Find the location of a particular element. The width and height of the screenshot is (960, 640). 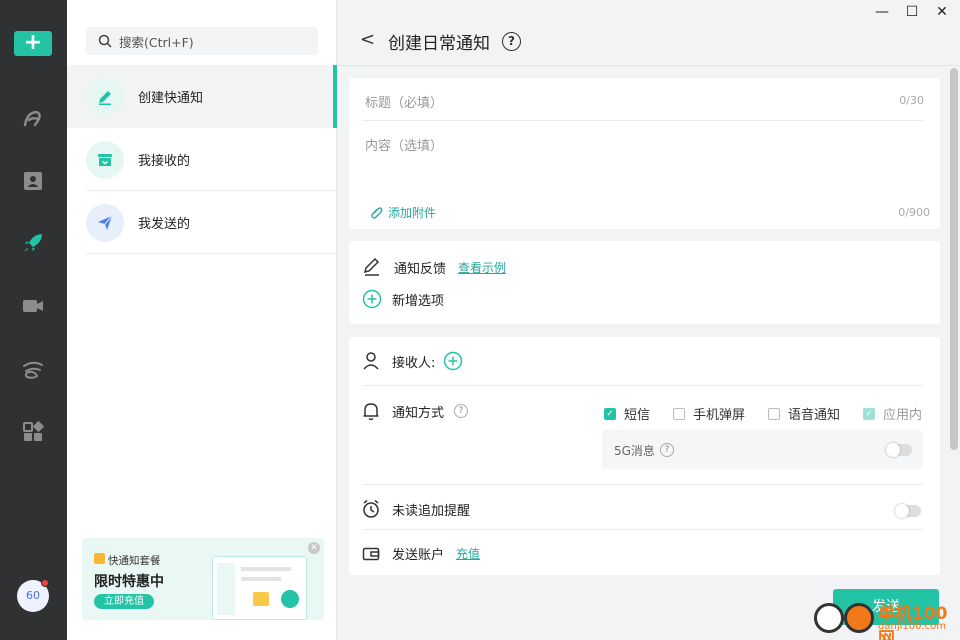

add-option-label: 新增选项 is located at coordinates (418, 301).